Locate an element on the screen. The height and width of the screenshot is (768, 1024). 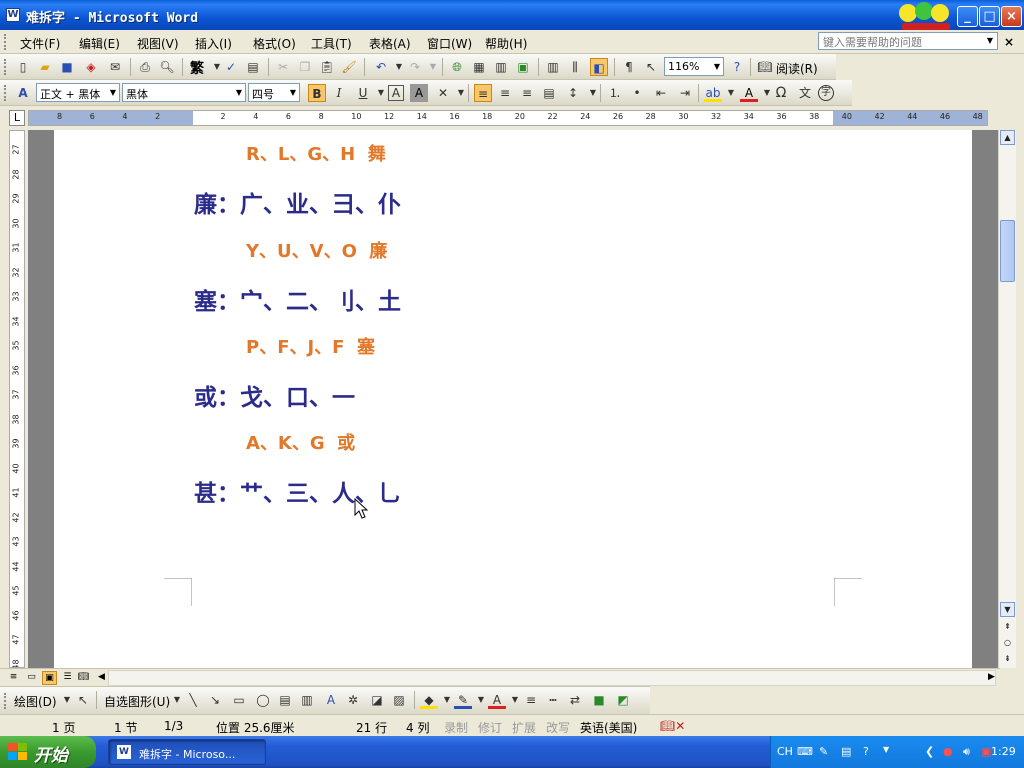
permission-icon: ◈ is located at coordinates (91, 67).